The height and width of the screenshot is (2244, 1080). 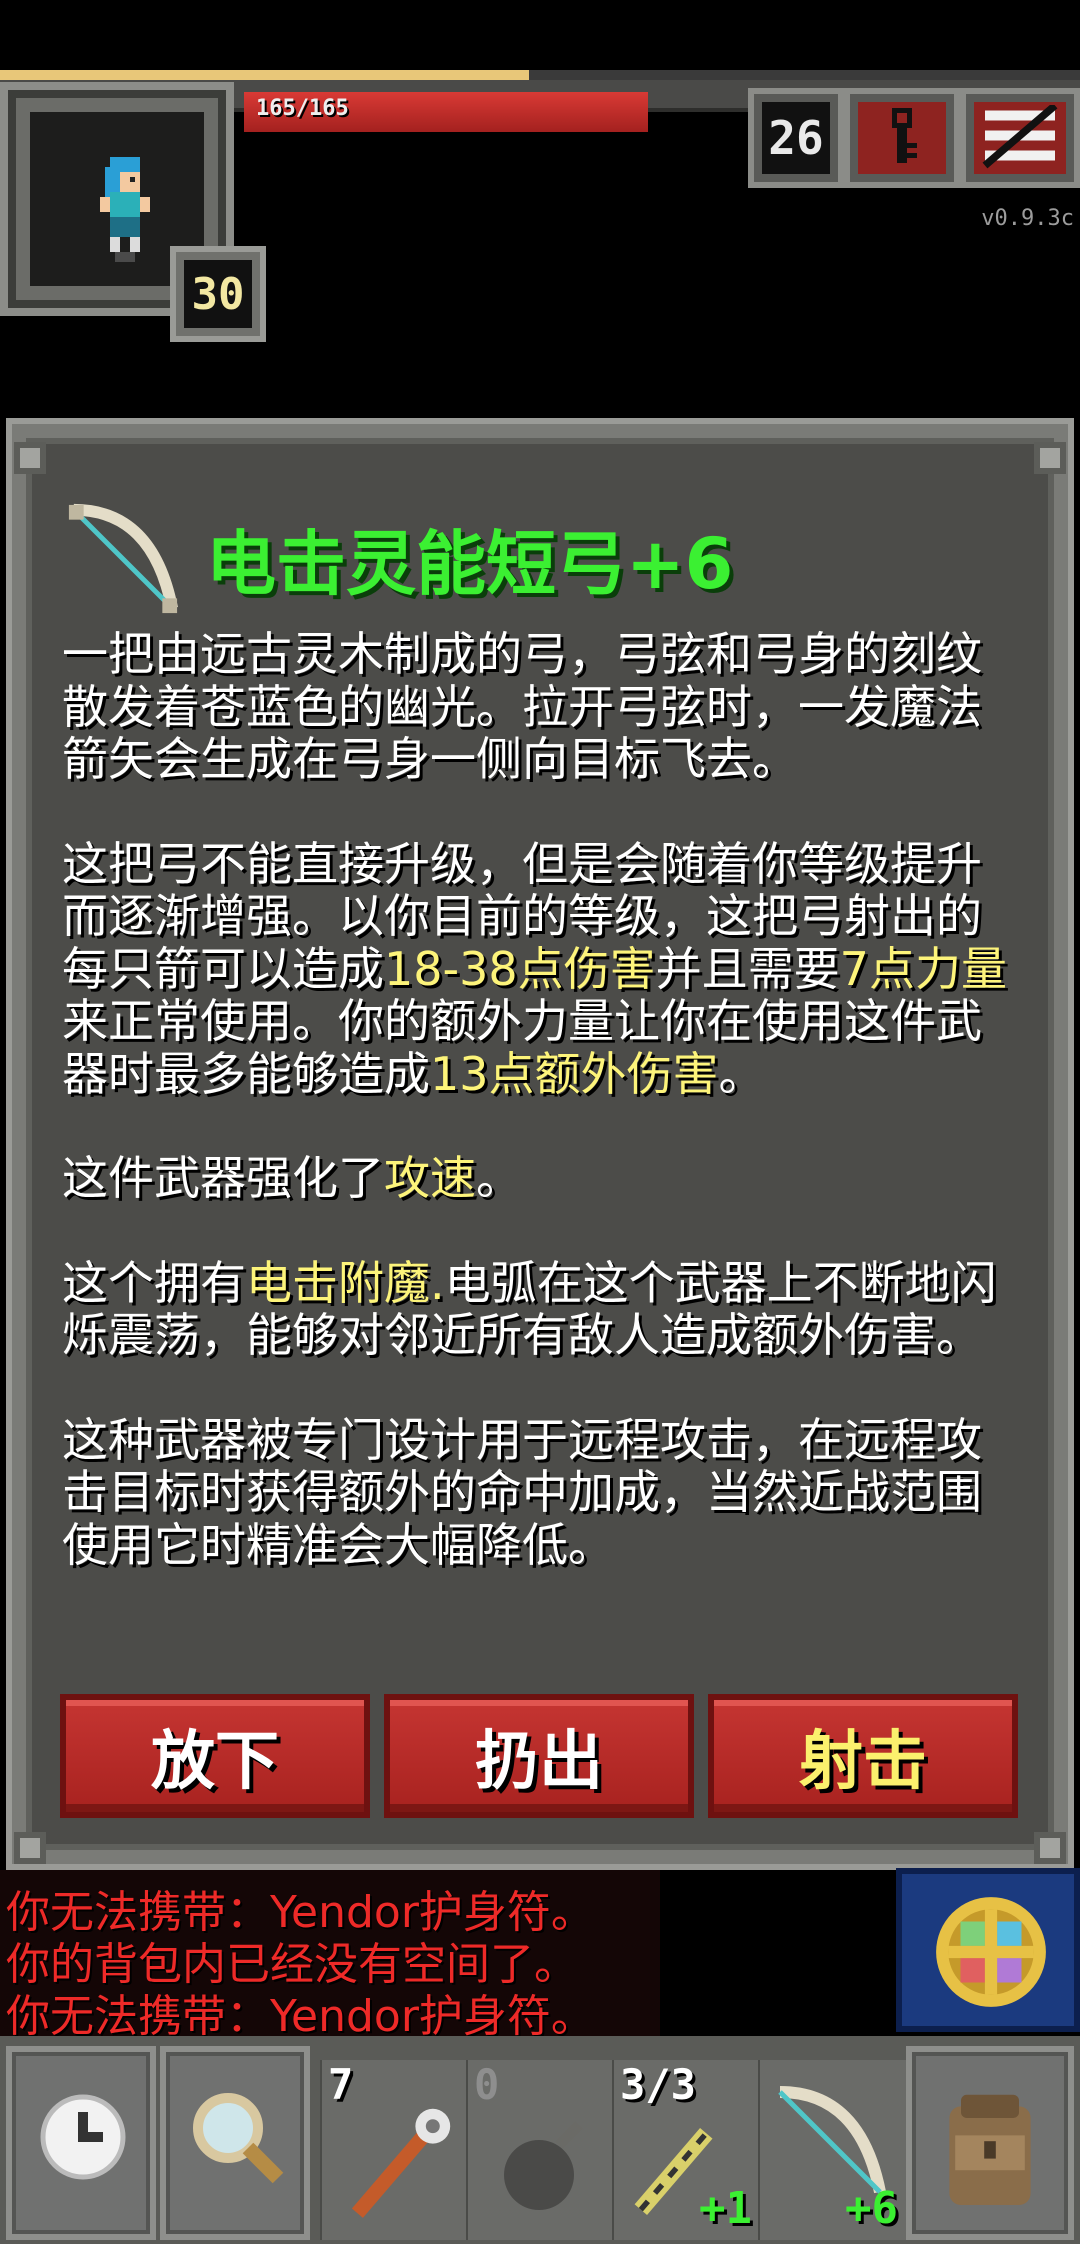 I want to click on quickslot-1: 7, so click(x=394, y=2150).